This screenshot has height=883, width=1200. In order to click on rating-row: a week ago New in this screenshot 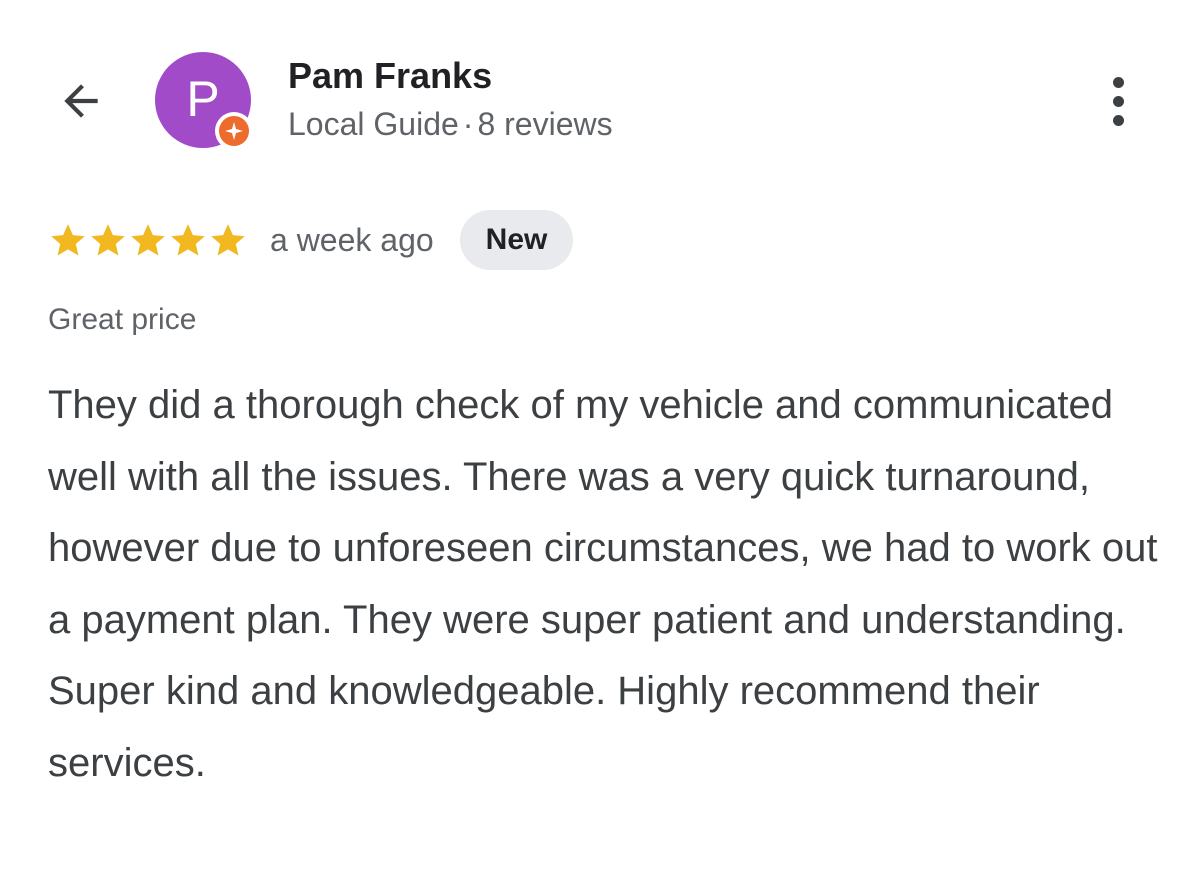, I will do `click(311, 240)`.